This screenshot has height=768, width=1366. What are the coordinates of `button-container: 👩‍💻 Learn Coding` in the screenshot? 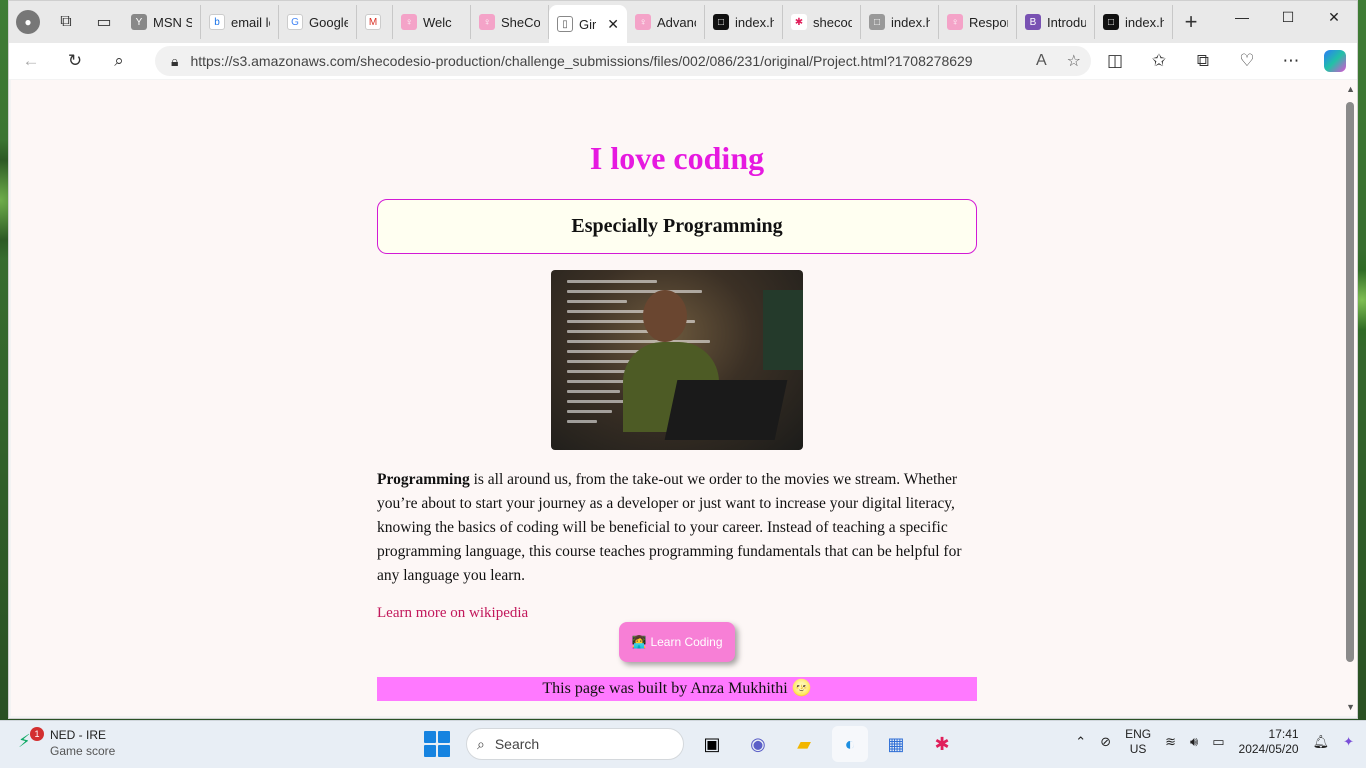 It's located at (677, 648).